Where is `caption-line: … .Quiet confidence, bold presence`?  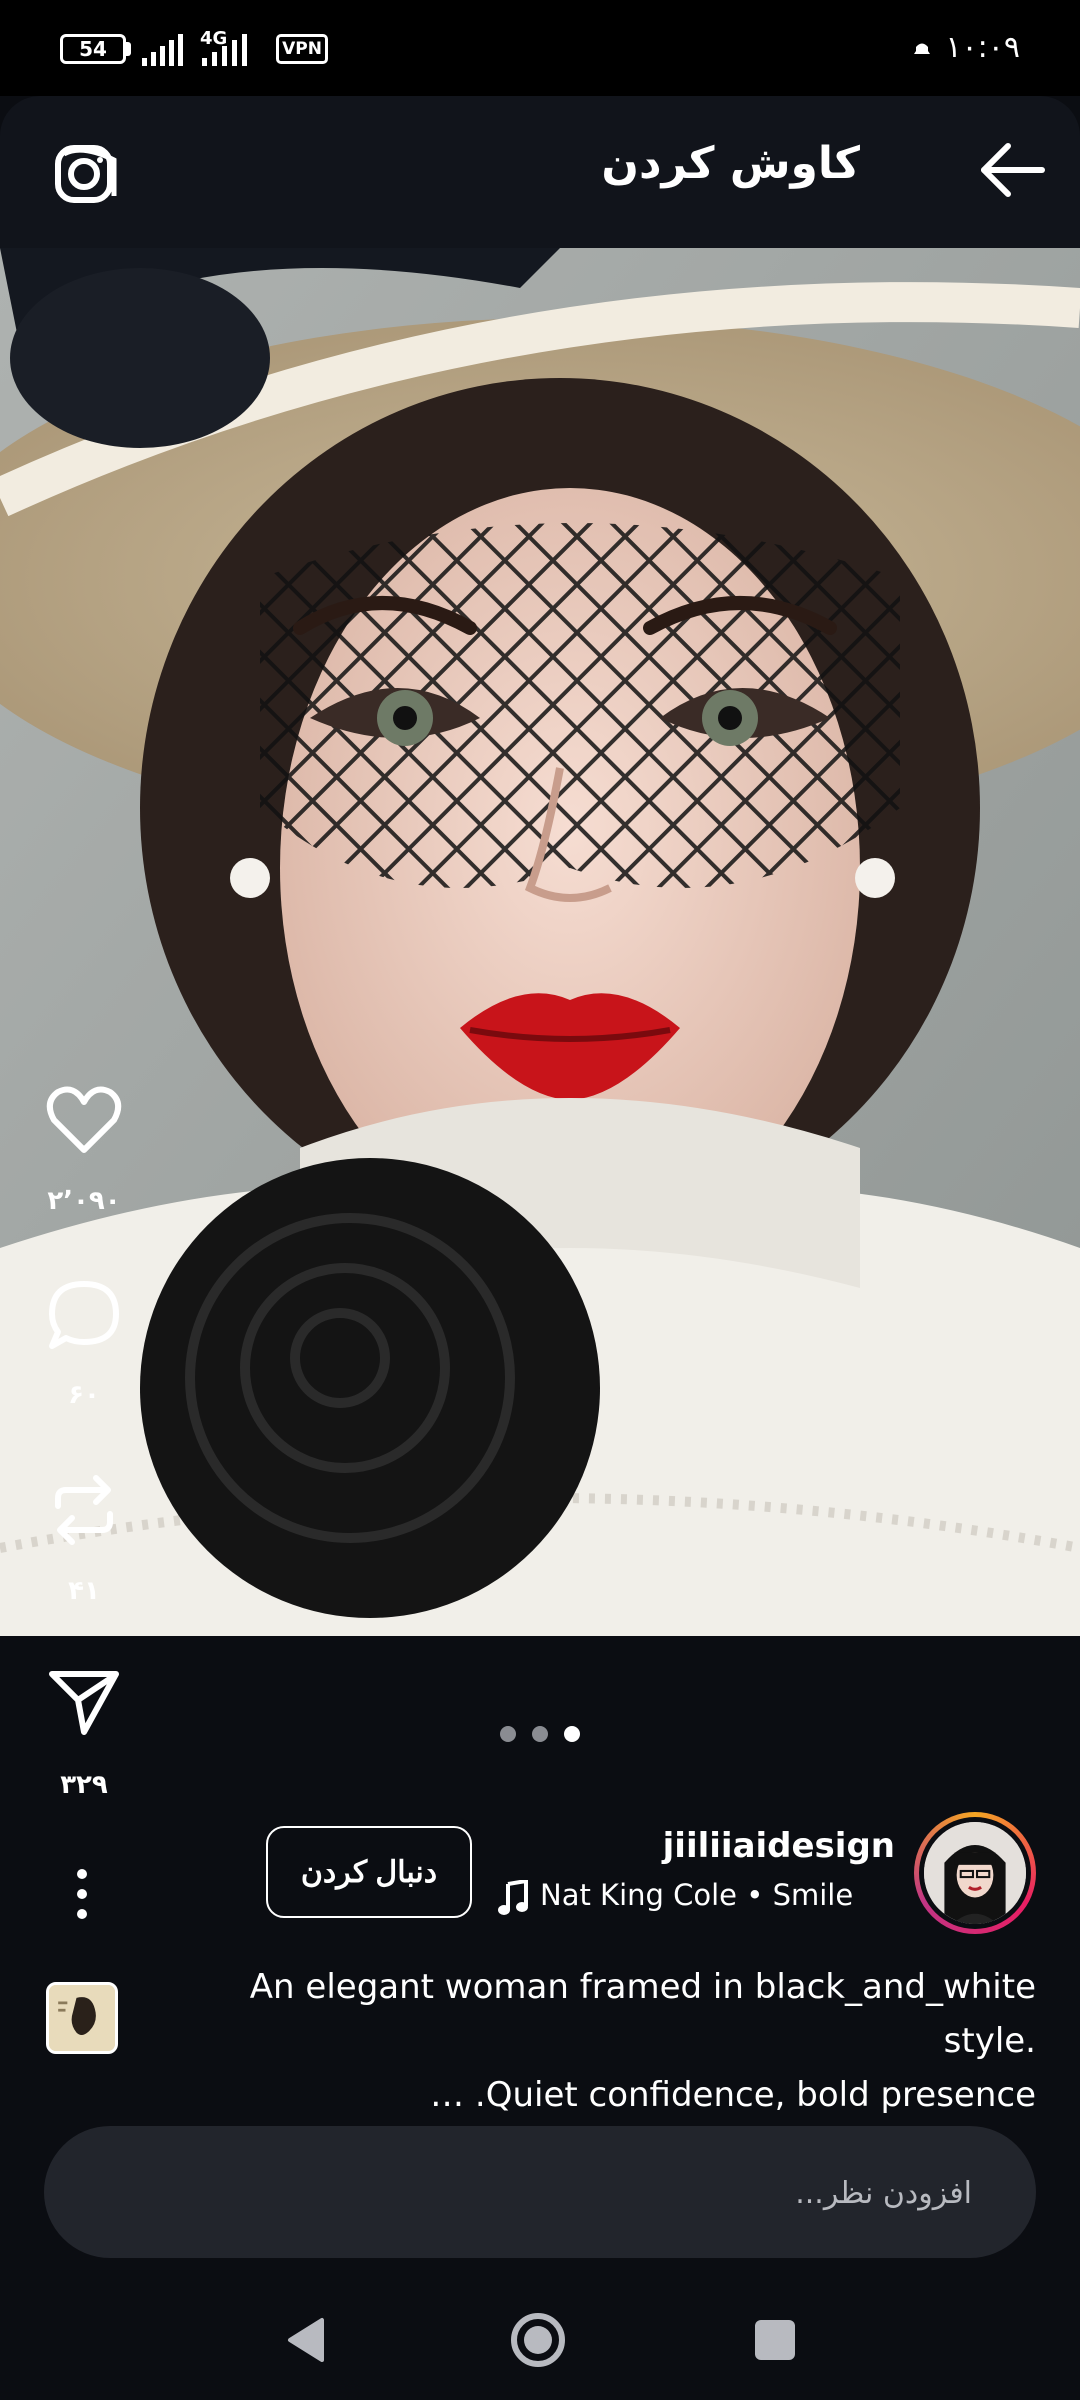 caption-line: … .Quiet confidence, bold presence is located at coordinates (733, 2095).